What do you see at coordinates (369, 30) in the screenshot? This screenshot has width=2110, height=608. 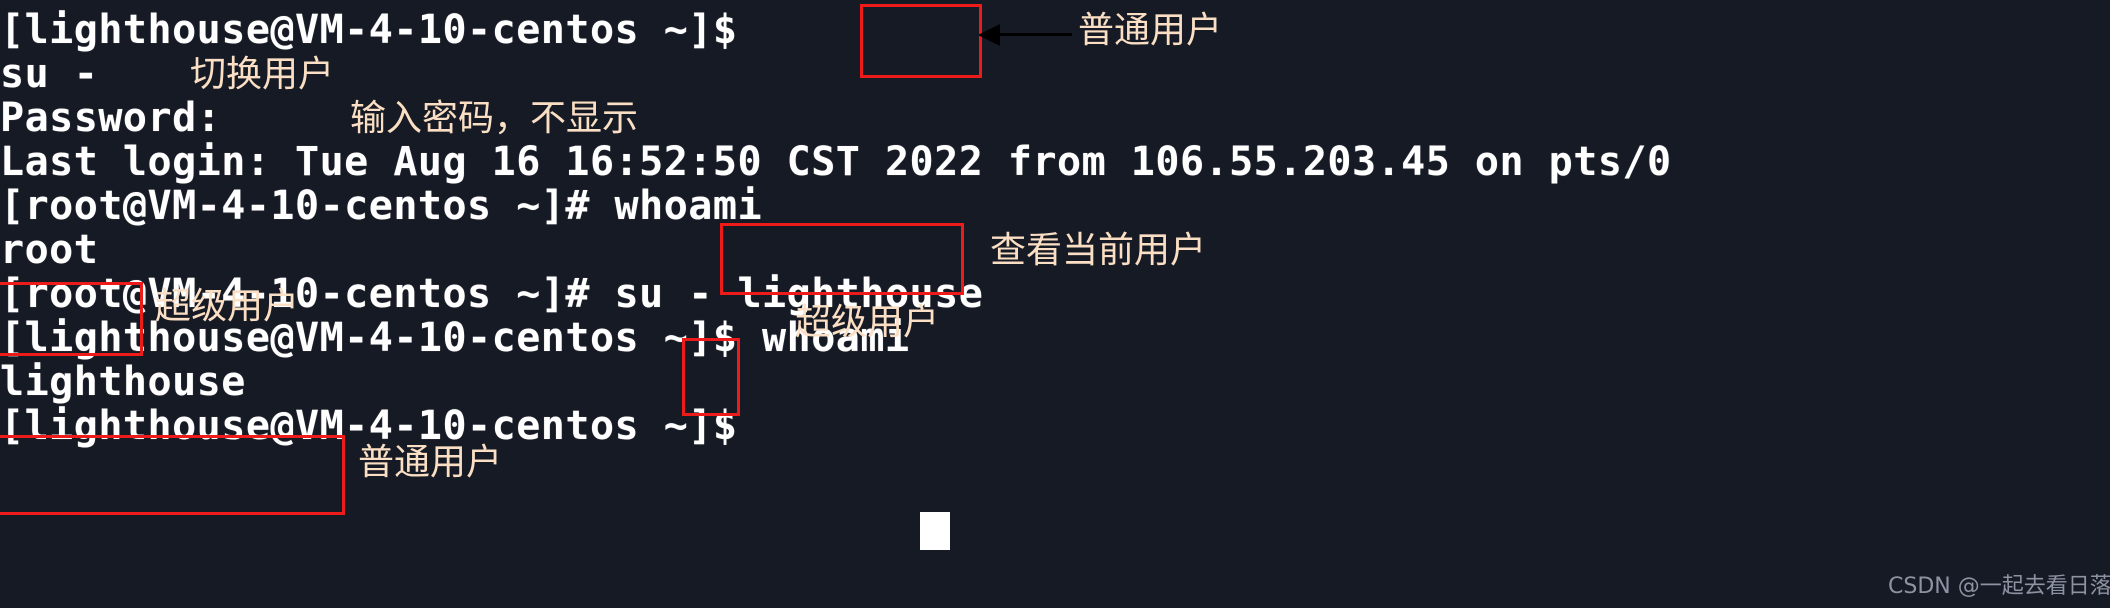 I see `terminal-line-prompt-user-1: [lighthouse@VM-4-10-centos ~]$` at bounding box center [369, 30].